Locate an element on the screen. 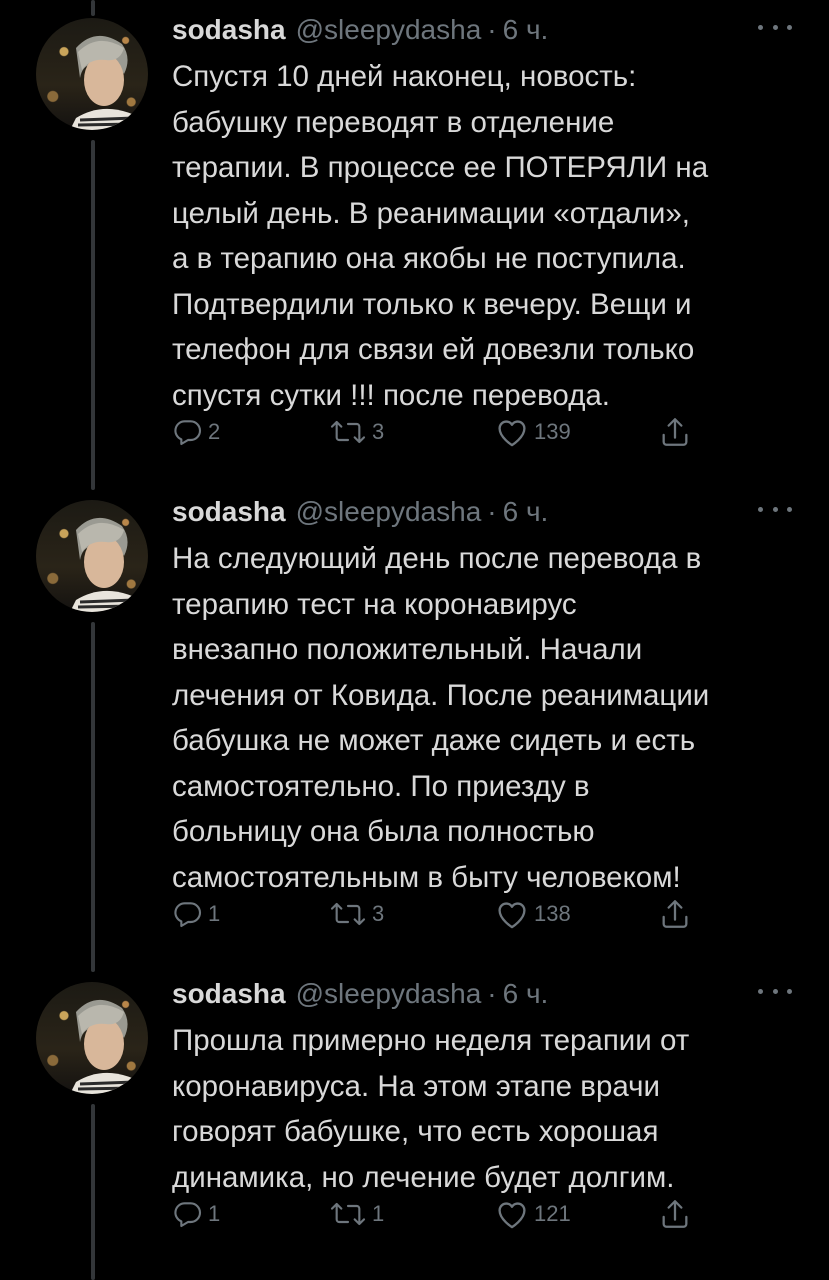 Image resolution: width=829 pixels, height=1280 pixels. tweet-actions: 1 1 121 is located at coordinates (452, 1214).